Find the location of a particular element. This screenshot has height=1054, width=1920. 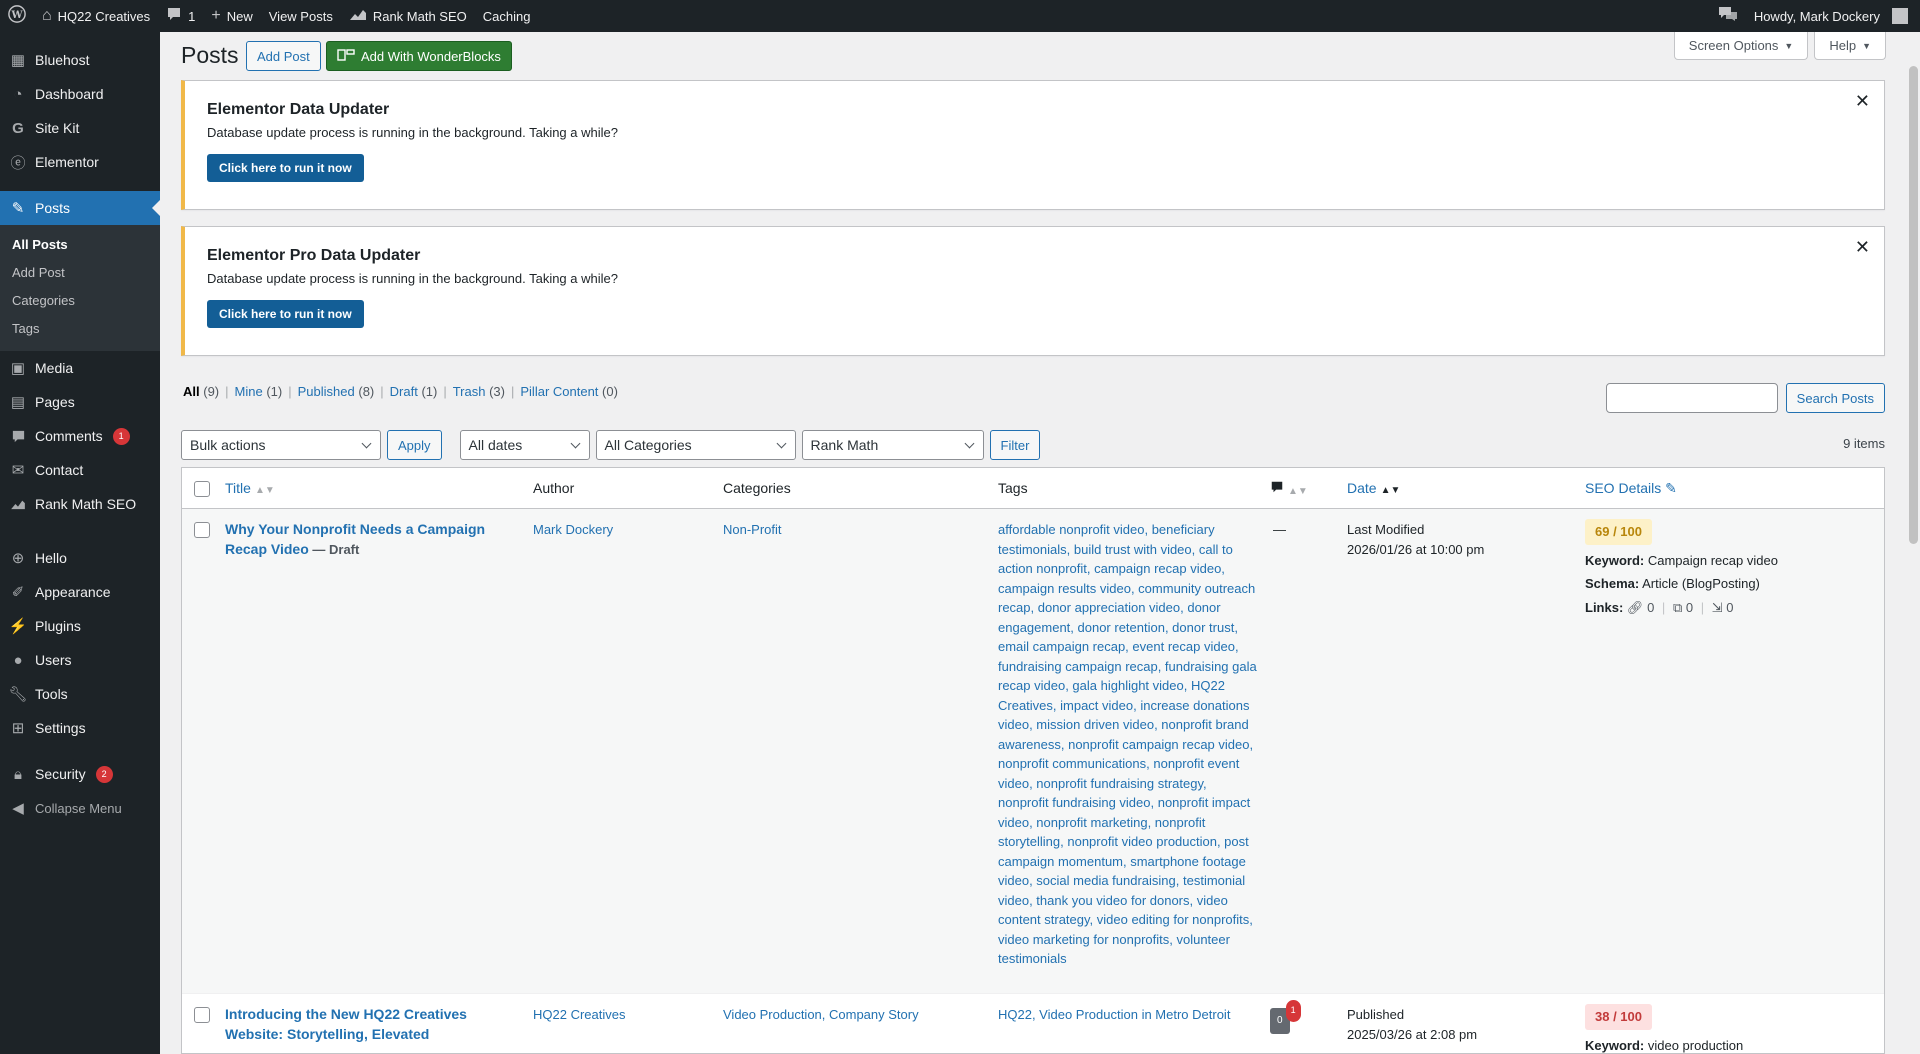

run-pro-updater-button: Click here to run it now is located at coordinates (285, 314).